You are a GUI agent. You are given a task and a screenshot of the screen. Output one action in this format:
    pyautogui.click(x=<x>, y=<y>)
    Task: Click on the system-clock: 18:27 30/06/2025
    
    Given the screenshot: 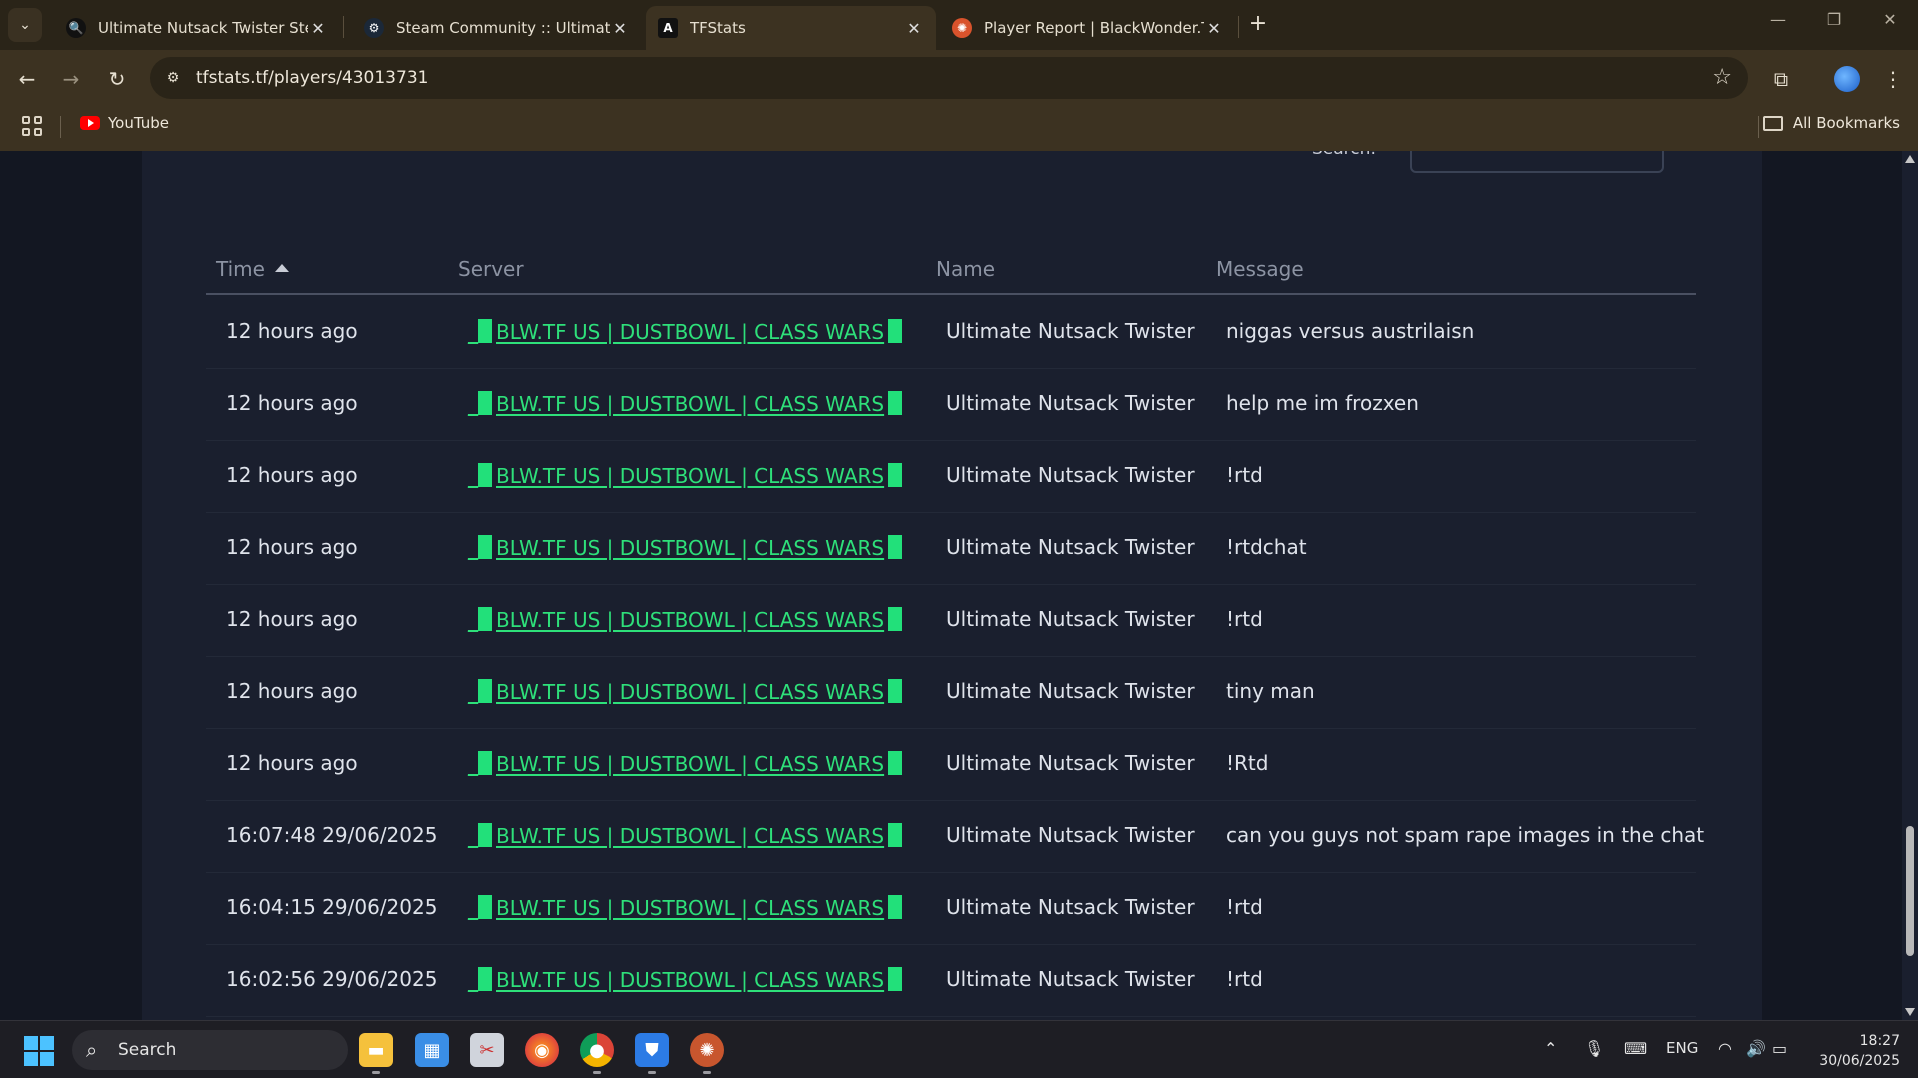 What is the action you would take?
    pyautogui.click(x=1859, y=1051)
    